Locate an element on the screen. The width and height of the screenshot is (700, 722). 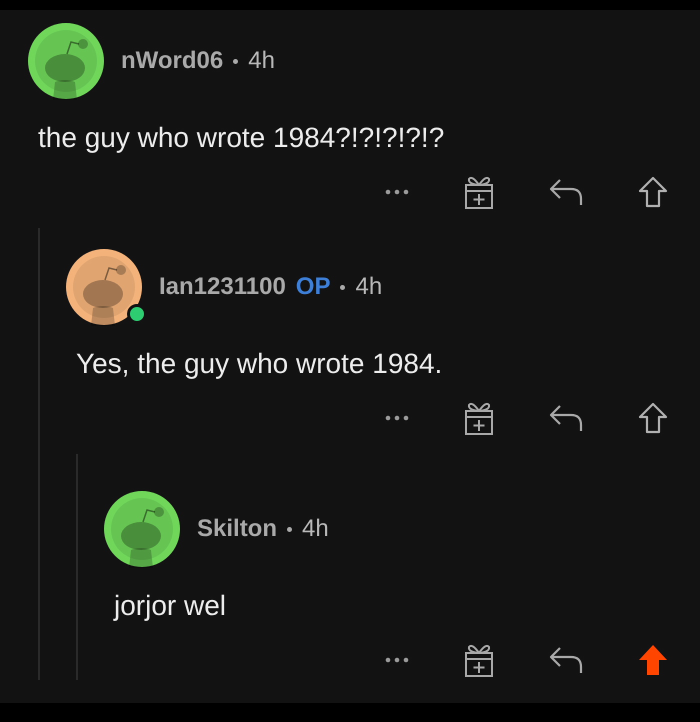
username: Ian1231100 is located at coordinates (222, 287).